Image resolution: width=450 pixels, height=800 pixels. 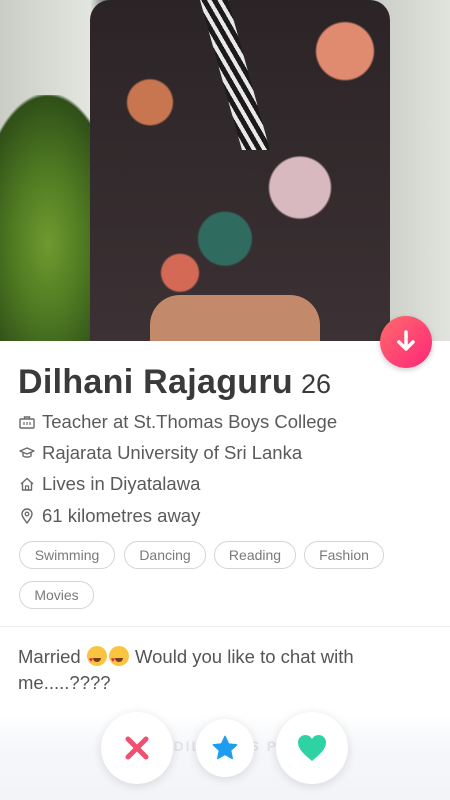 What do you see at coordinates (121, 483) in the screenshot?
I see `location-text: Lives in Diyatalawa` at bounding box center [121, 483].